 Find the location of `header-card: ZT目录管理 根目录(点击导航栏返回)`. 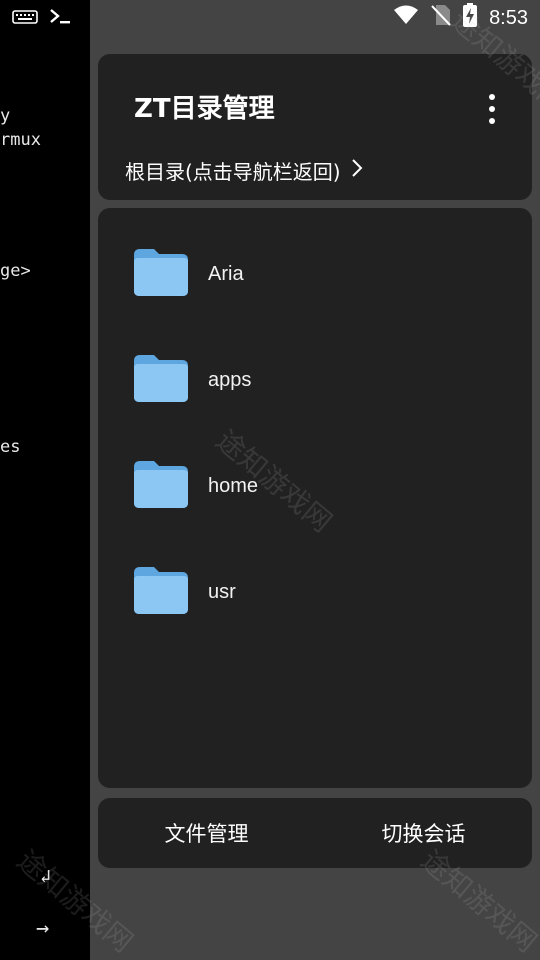

header-card: ZT目录管理 根目录(点击导航栏返回) is located at coordinates (315, 127).